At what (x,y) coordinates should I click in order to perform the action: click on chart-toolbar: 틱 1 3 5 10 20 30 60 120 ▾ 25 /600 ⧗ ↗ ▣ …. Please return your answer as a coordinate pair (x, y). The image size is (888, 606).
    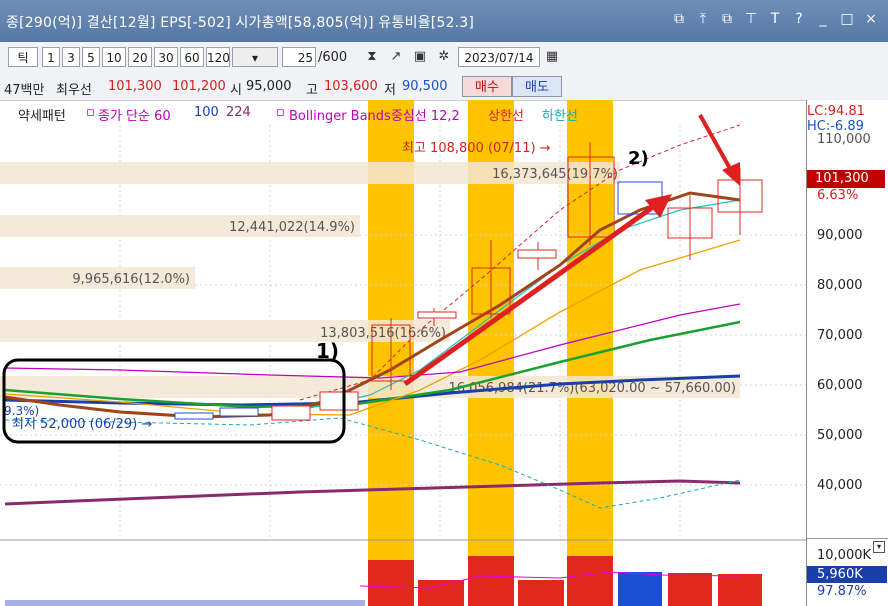
    Looking at the image, I should click on (444, 58).